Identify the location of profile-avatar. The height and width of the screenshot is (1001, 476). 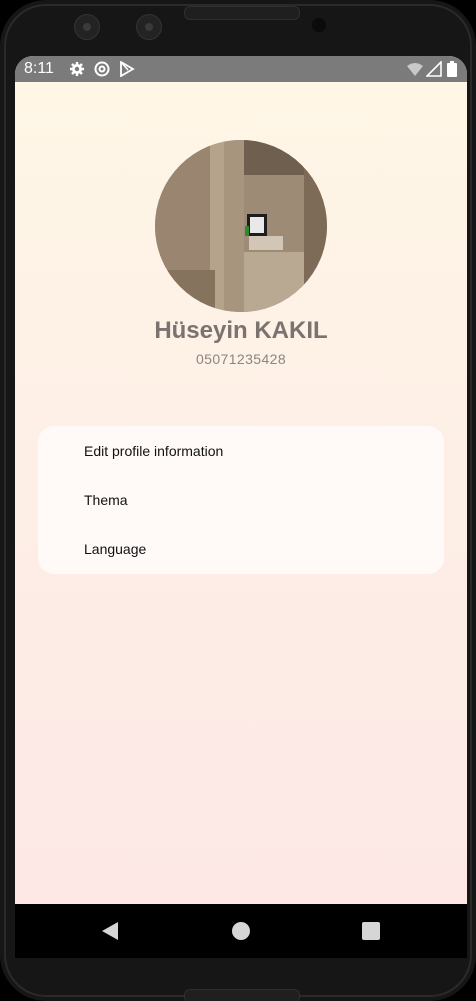
(241, 226).